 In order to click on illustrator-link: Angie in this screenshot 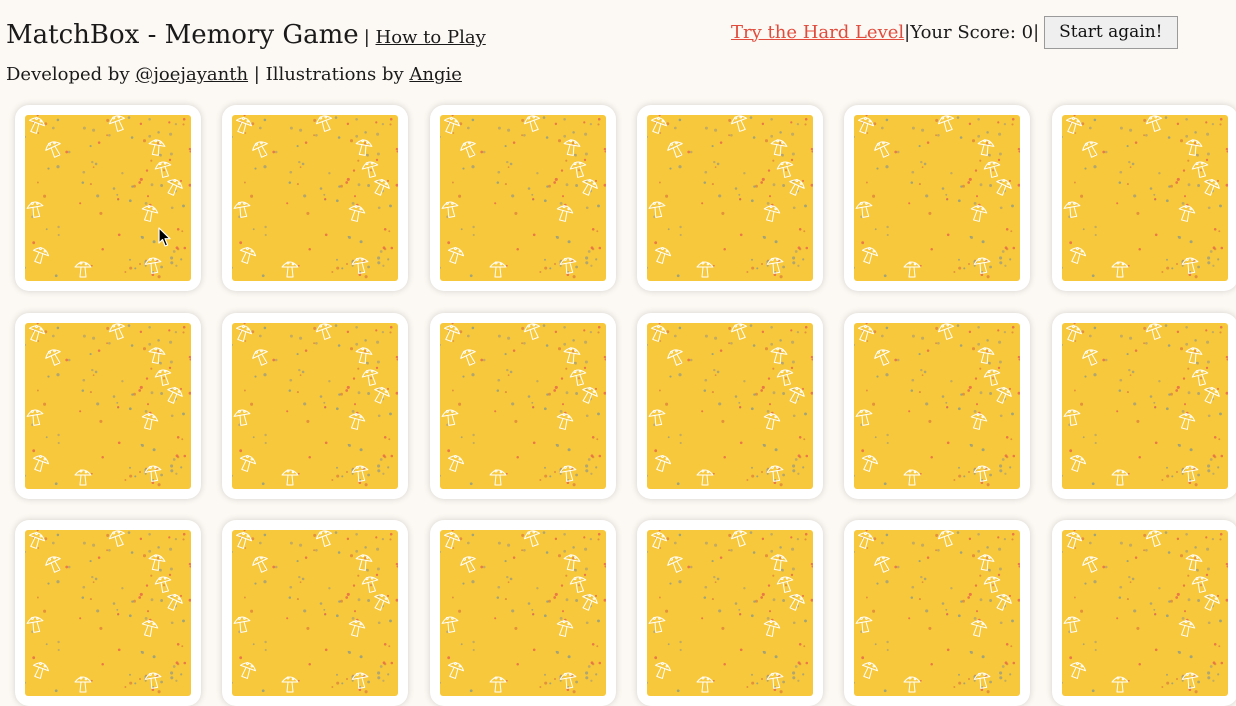, I will do `click(435, 74)`.